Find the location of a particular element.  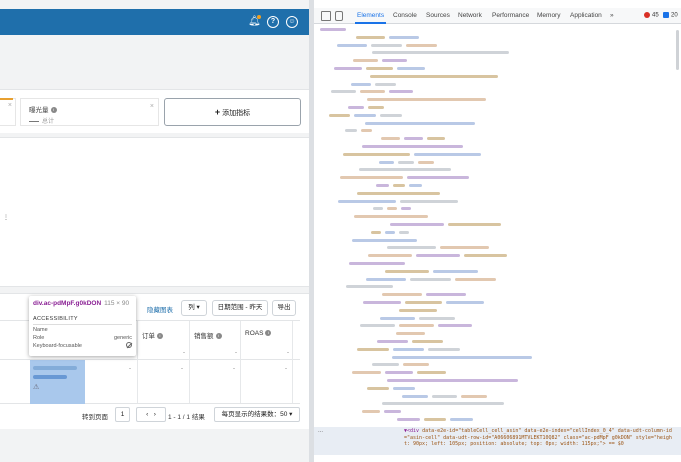

error-count-badge: 45 is located at coordinates (651, 15).